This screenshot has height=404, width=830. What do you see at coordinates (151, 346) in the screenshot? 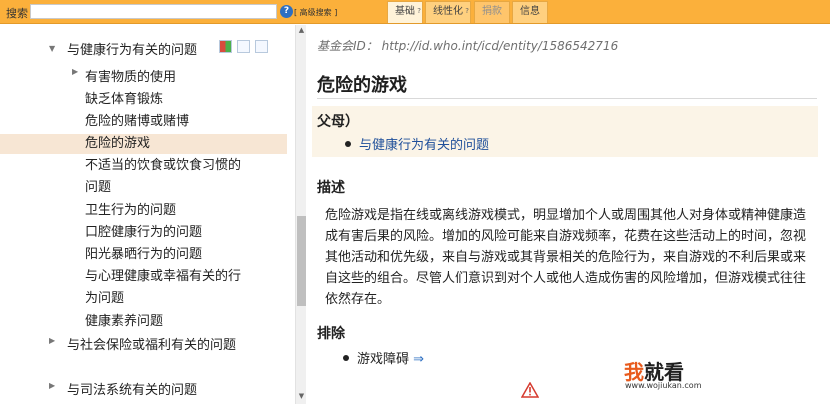
I see `tree-item-social-insurance: 与社会保险或福利有关的问题` at bounding box center [151, 346].